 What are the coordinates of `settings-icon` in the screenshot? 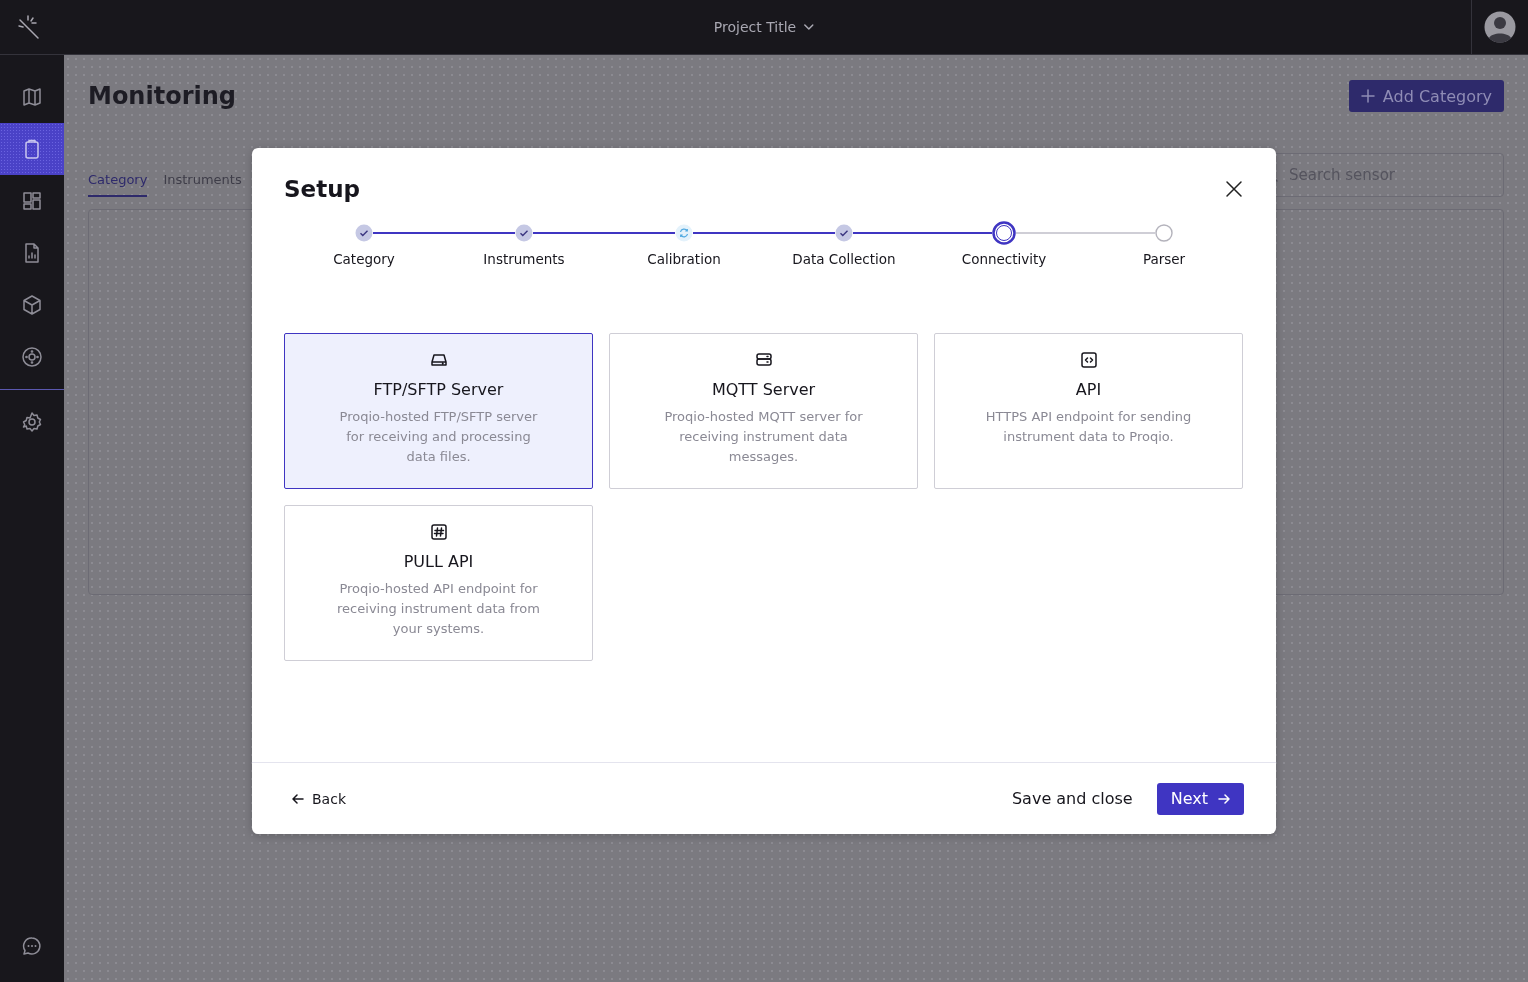 It's located at (32, 422).